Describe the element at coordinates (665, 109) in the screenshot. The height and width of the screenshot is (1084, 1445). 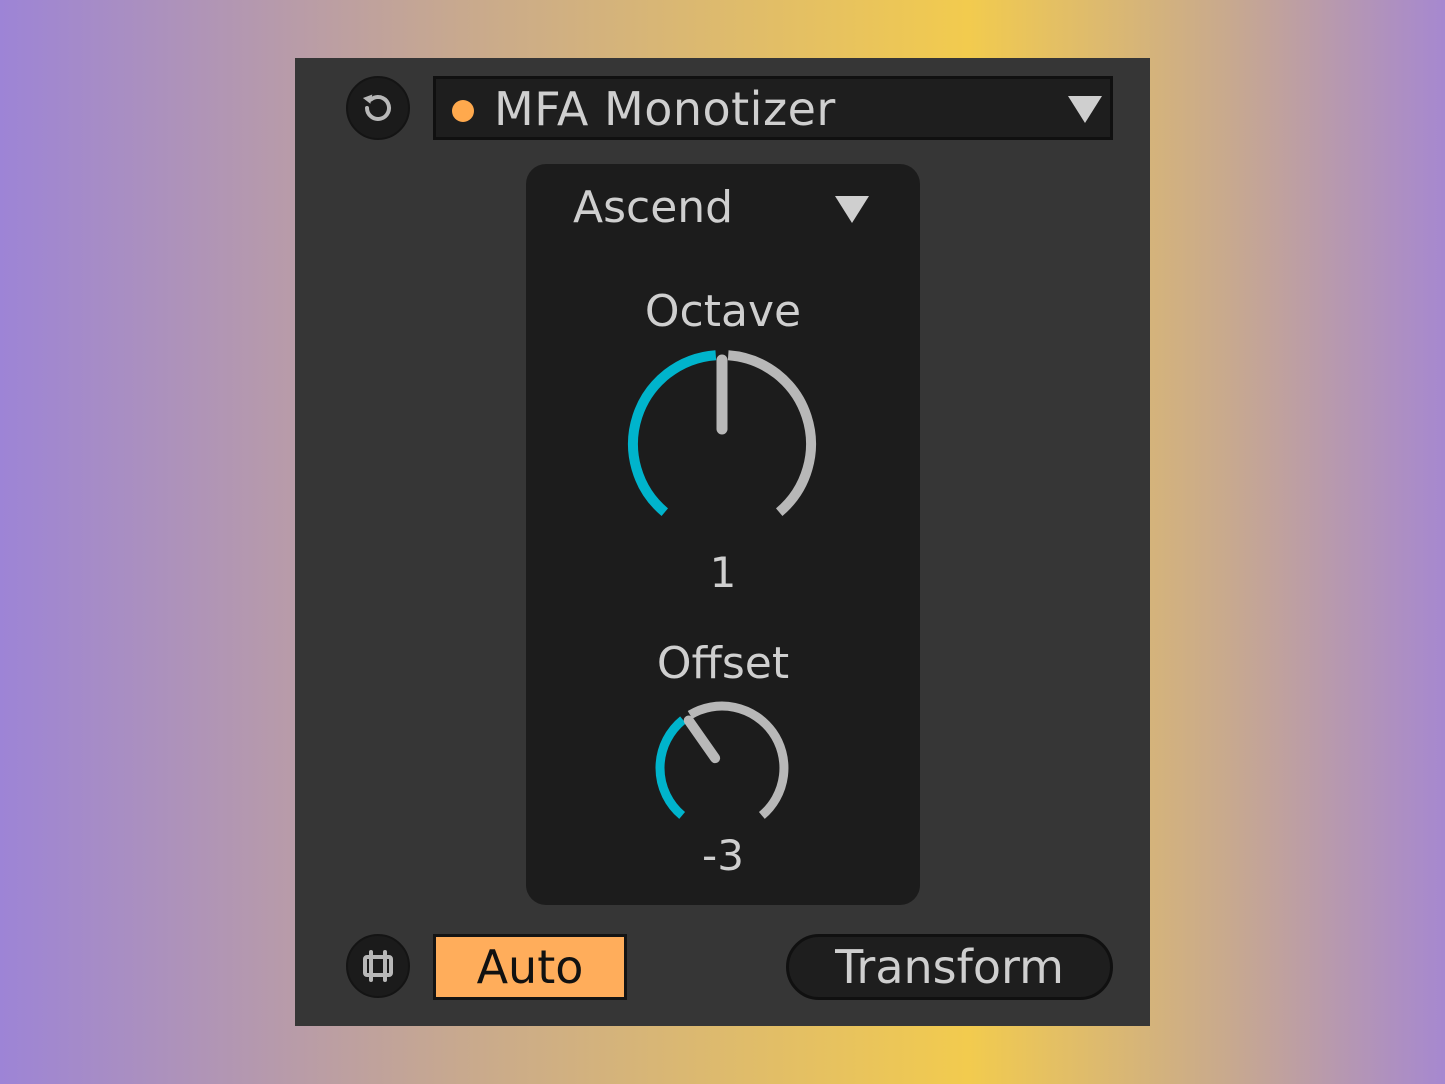
I see `device-title: MFA Monotizer` at that location.